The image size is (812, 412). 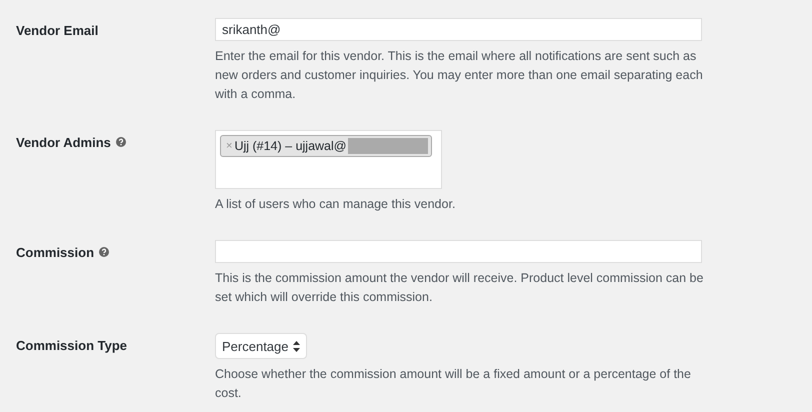 What do you see at coordinates (453, 384) in the screenshot?
I see `field-description: Choose whether the commission amount will be a fixed amount or a percentage of the cost.` at bounding box center [453, 384].